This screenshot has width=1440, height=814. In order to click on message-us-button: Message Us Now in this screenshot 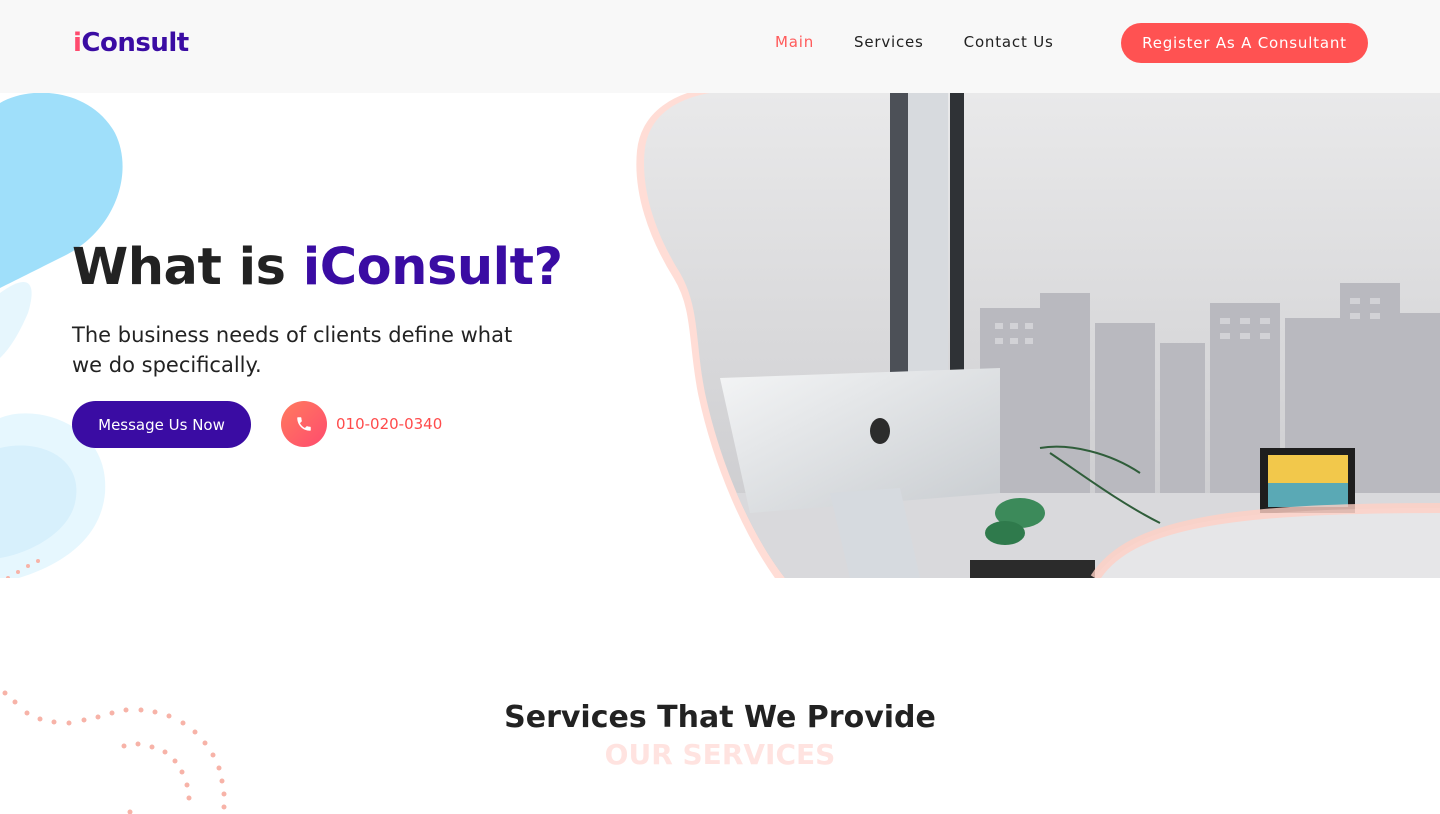, I will do `click(161, 424)`.